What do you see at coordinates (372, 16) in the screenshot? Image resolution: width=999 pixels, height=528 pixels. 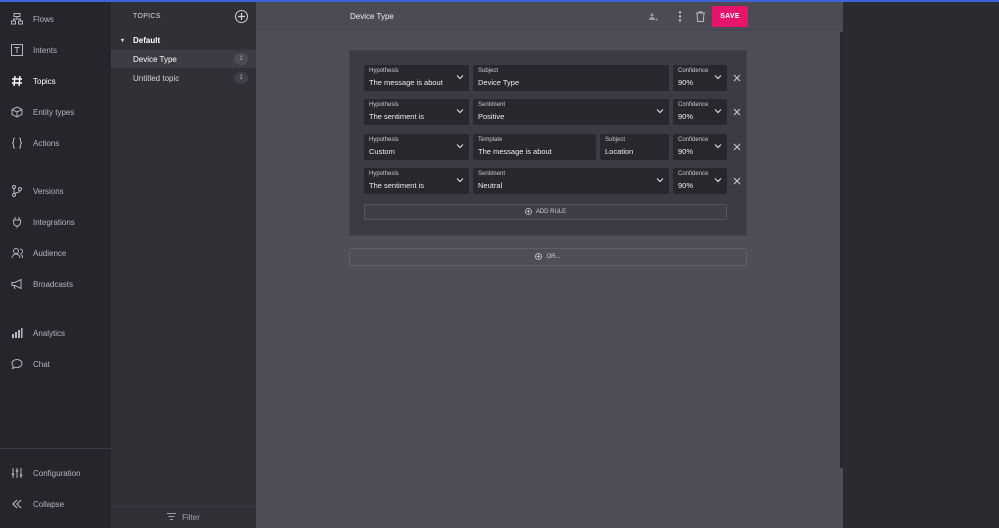 I see `page-title: Device Type` at bounding box center [372, 16].